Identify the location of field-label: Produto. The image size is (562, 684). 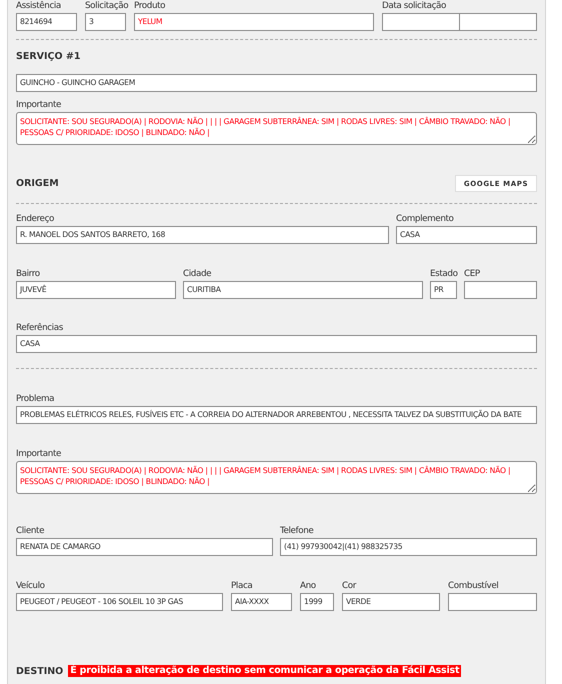
(150, 6).